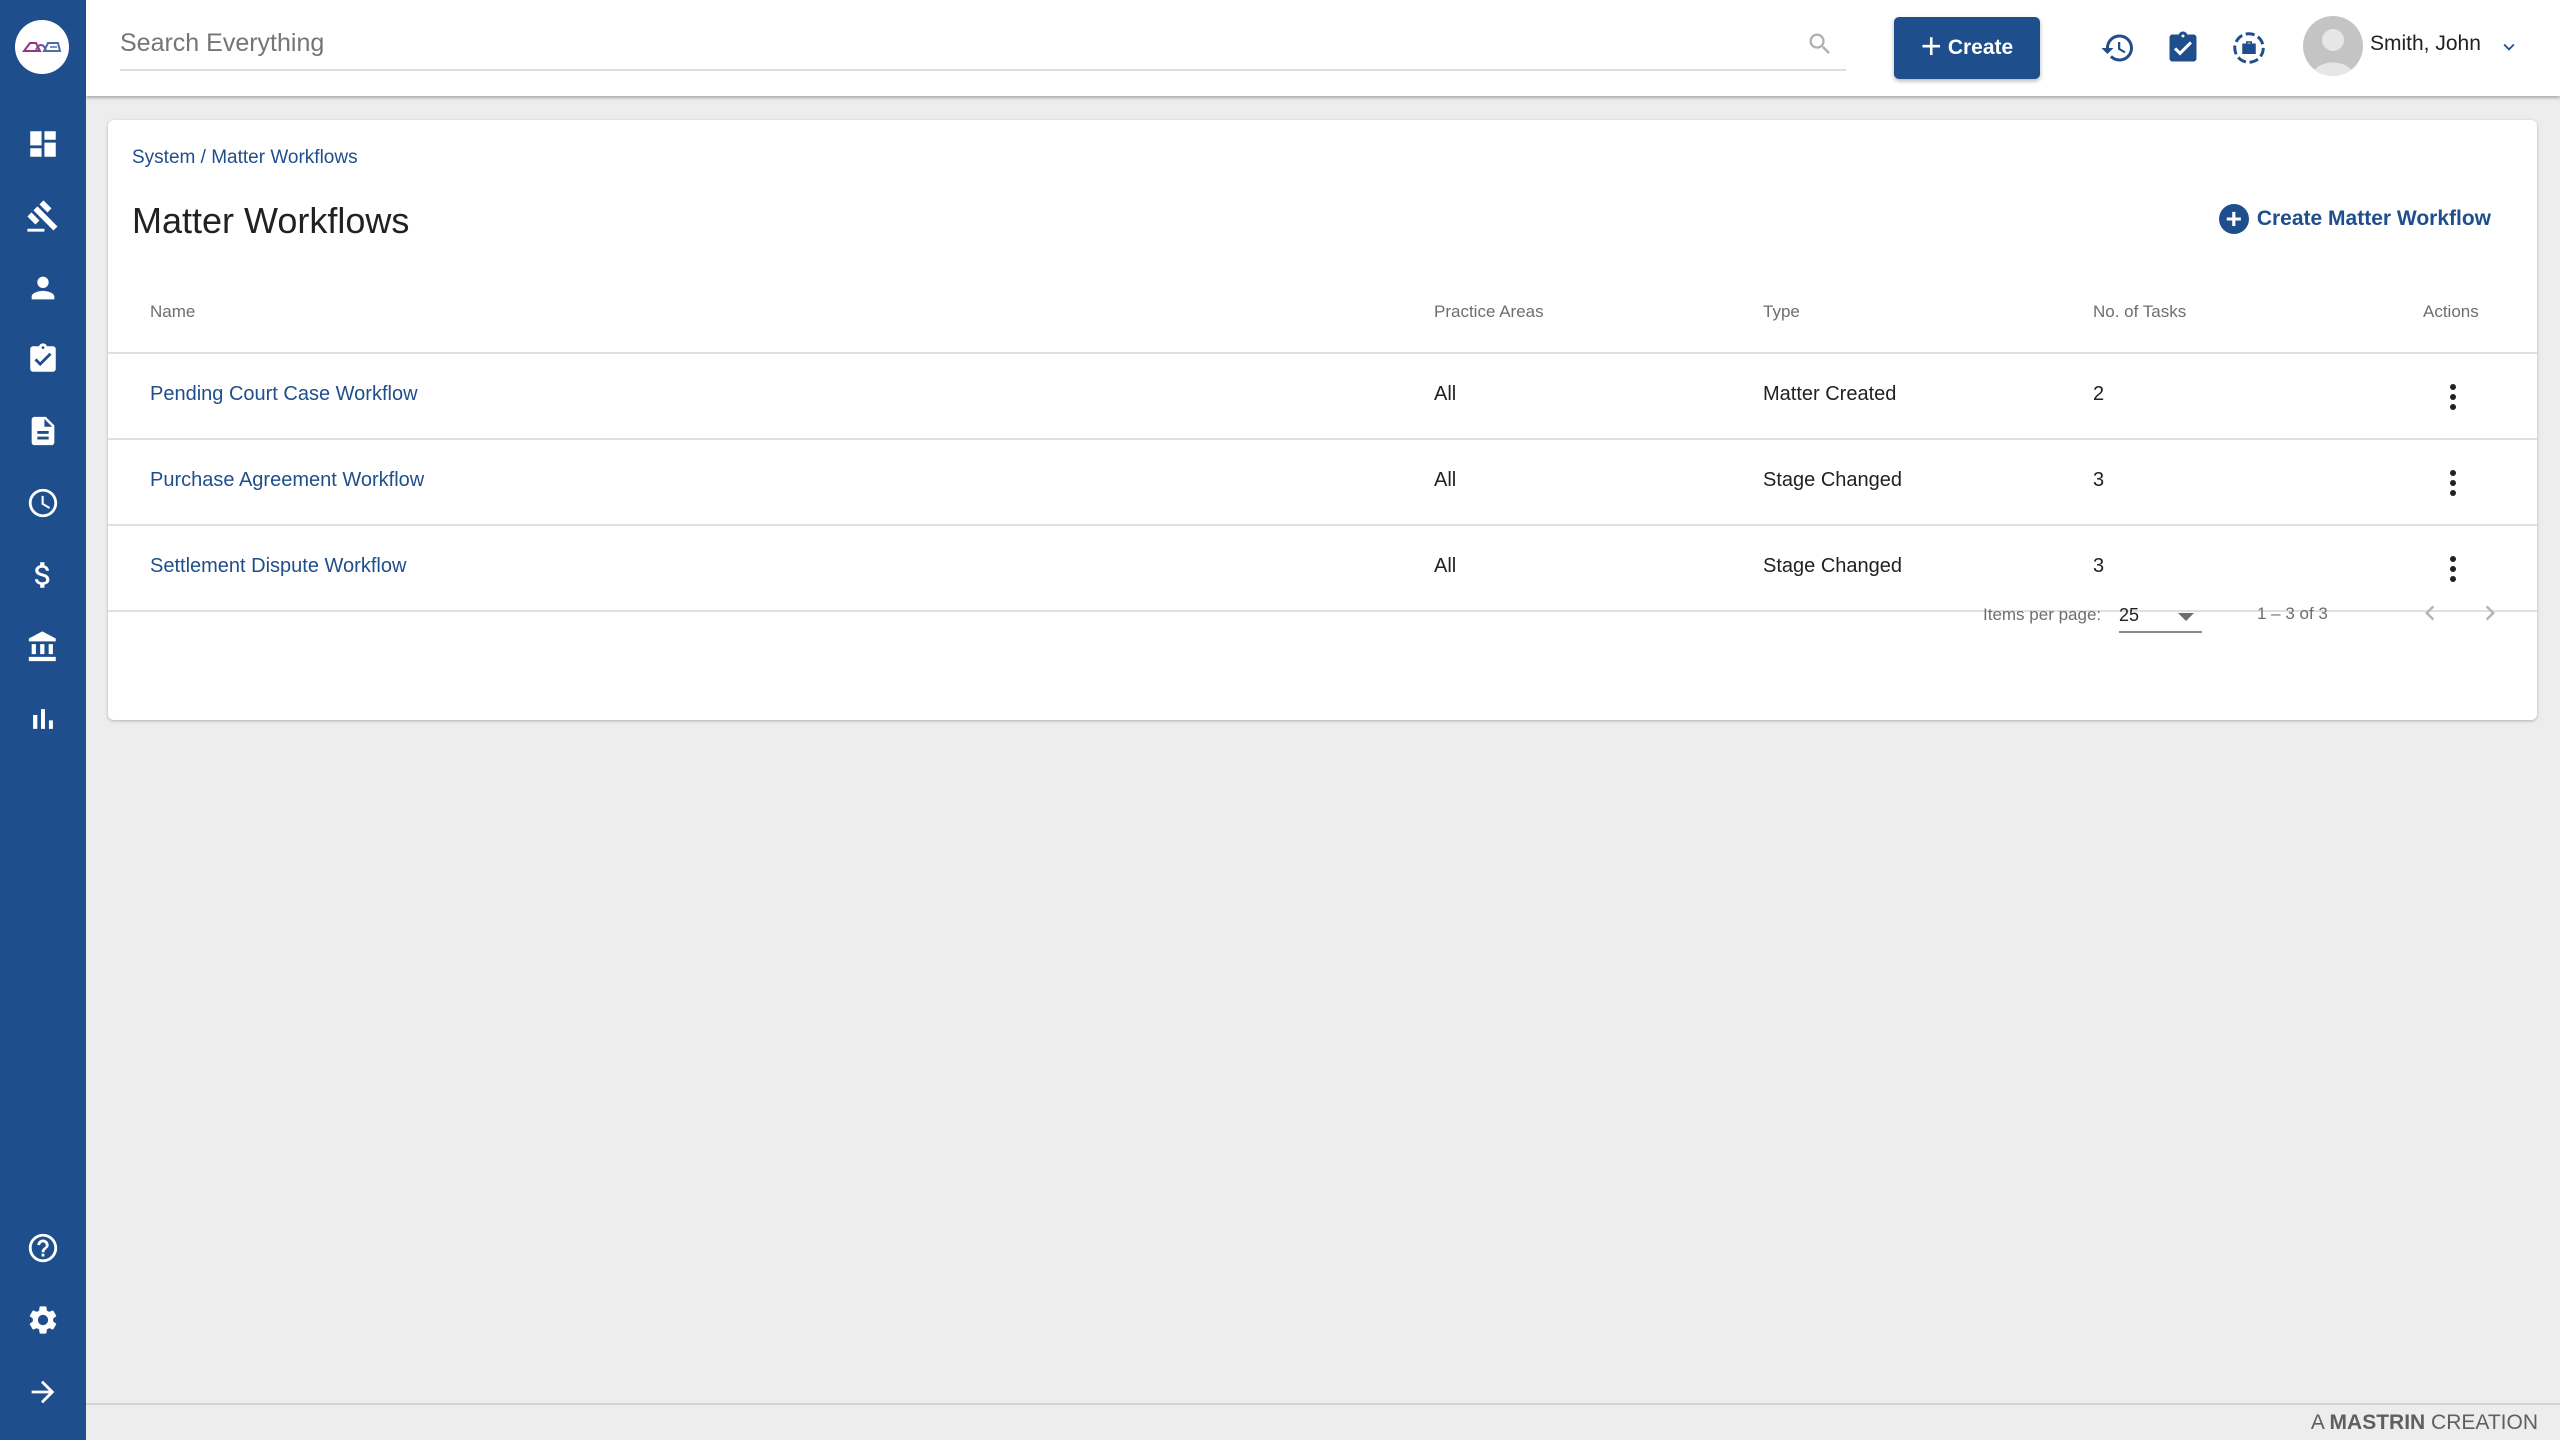  I want to click on sidebar-item-help, so click(43, 1248).